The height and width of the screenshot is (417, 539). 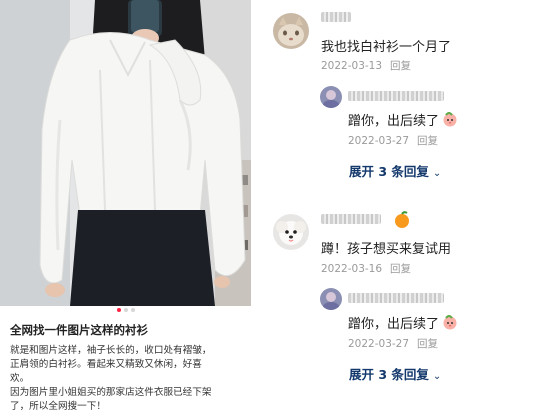 I want to click on post-body-line: 因为图片里小姐姐买的那家店这件衣服已经下架, so click(x=111, y=392).